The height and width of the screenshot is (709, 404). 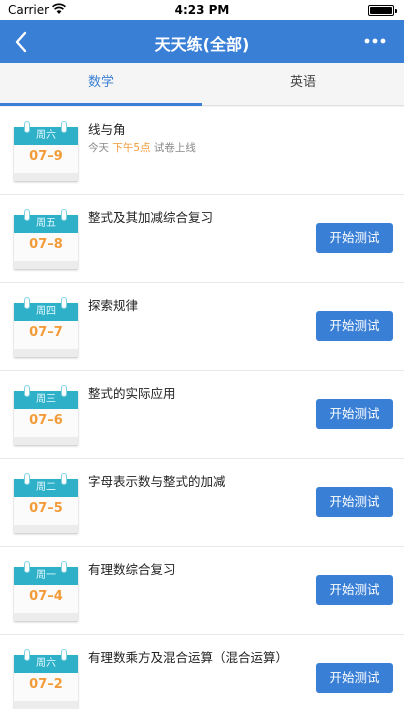 I want to click on item-title: 线与角, so click(x=107, y=129).